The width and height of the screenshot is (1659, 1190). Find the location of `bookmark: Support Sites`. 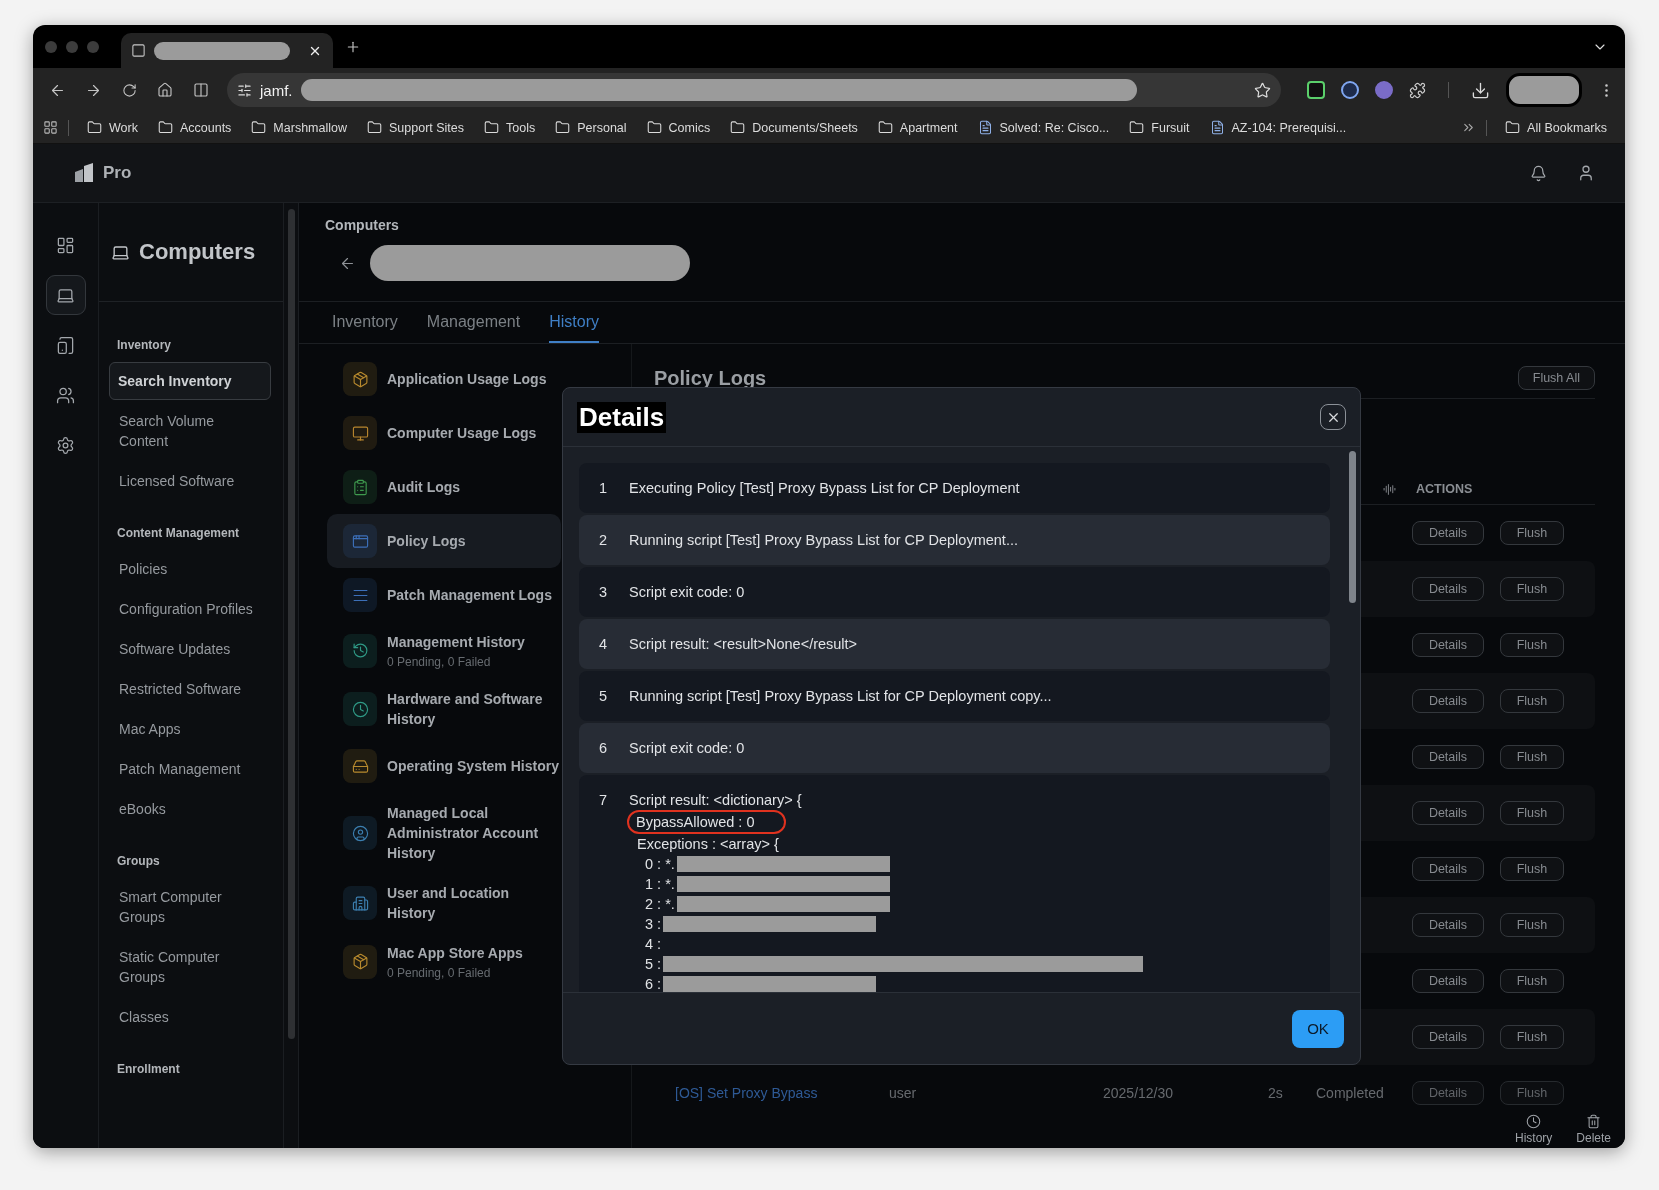

bookmark: Support Sites is located at coordinates (416, 127).